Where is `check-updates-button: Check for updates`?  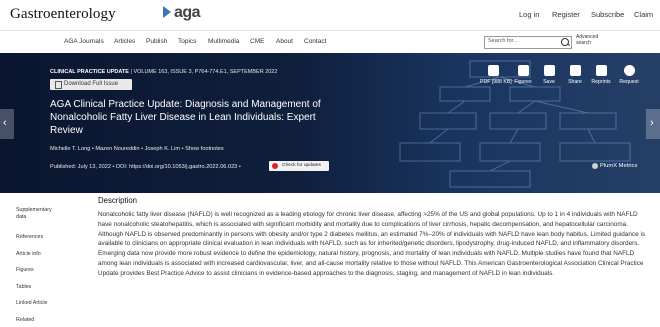 check-updates-button: Check for updates is located at coordinates (299, 166).